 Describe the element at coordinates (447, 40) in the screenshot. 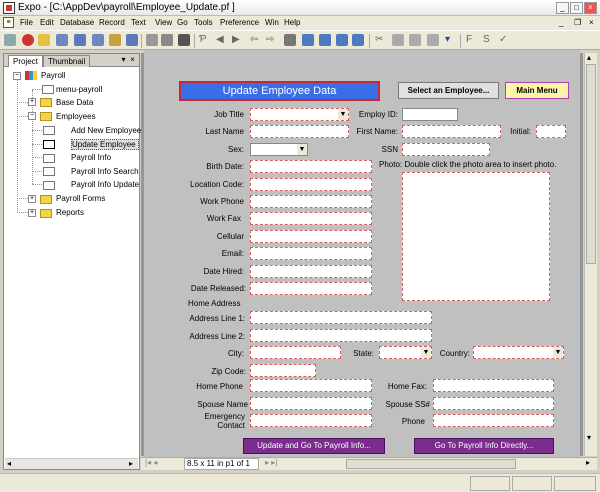

I see `dropdown-arrow-icon: ▾` at that location.